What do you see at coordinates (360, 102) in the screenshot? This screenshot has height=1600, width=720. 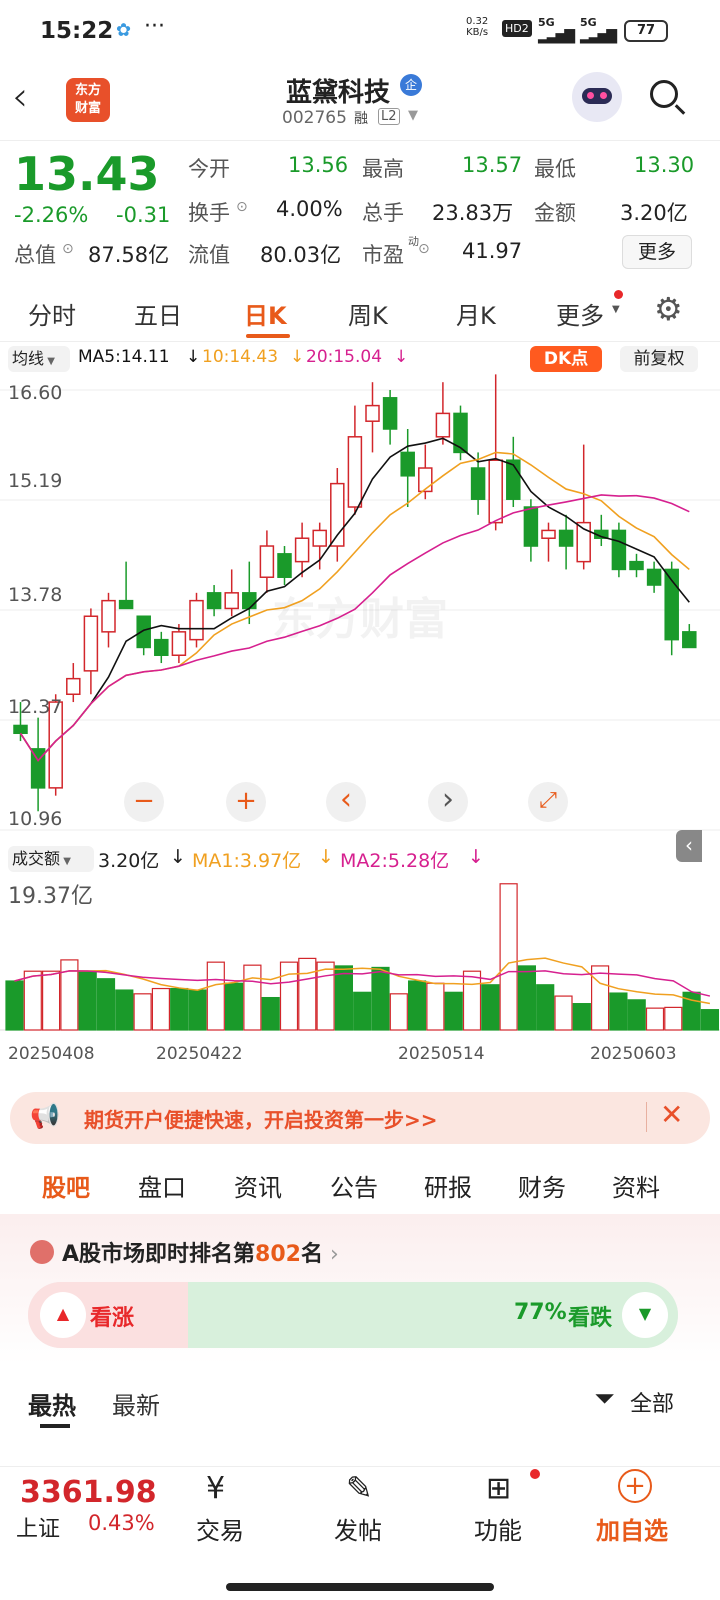 I see `stock-header: ‹ 东方 财富 蓝黛科技 企 002765 融 L2 ▼` at bounding box center [360, 102].